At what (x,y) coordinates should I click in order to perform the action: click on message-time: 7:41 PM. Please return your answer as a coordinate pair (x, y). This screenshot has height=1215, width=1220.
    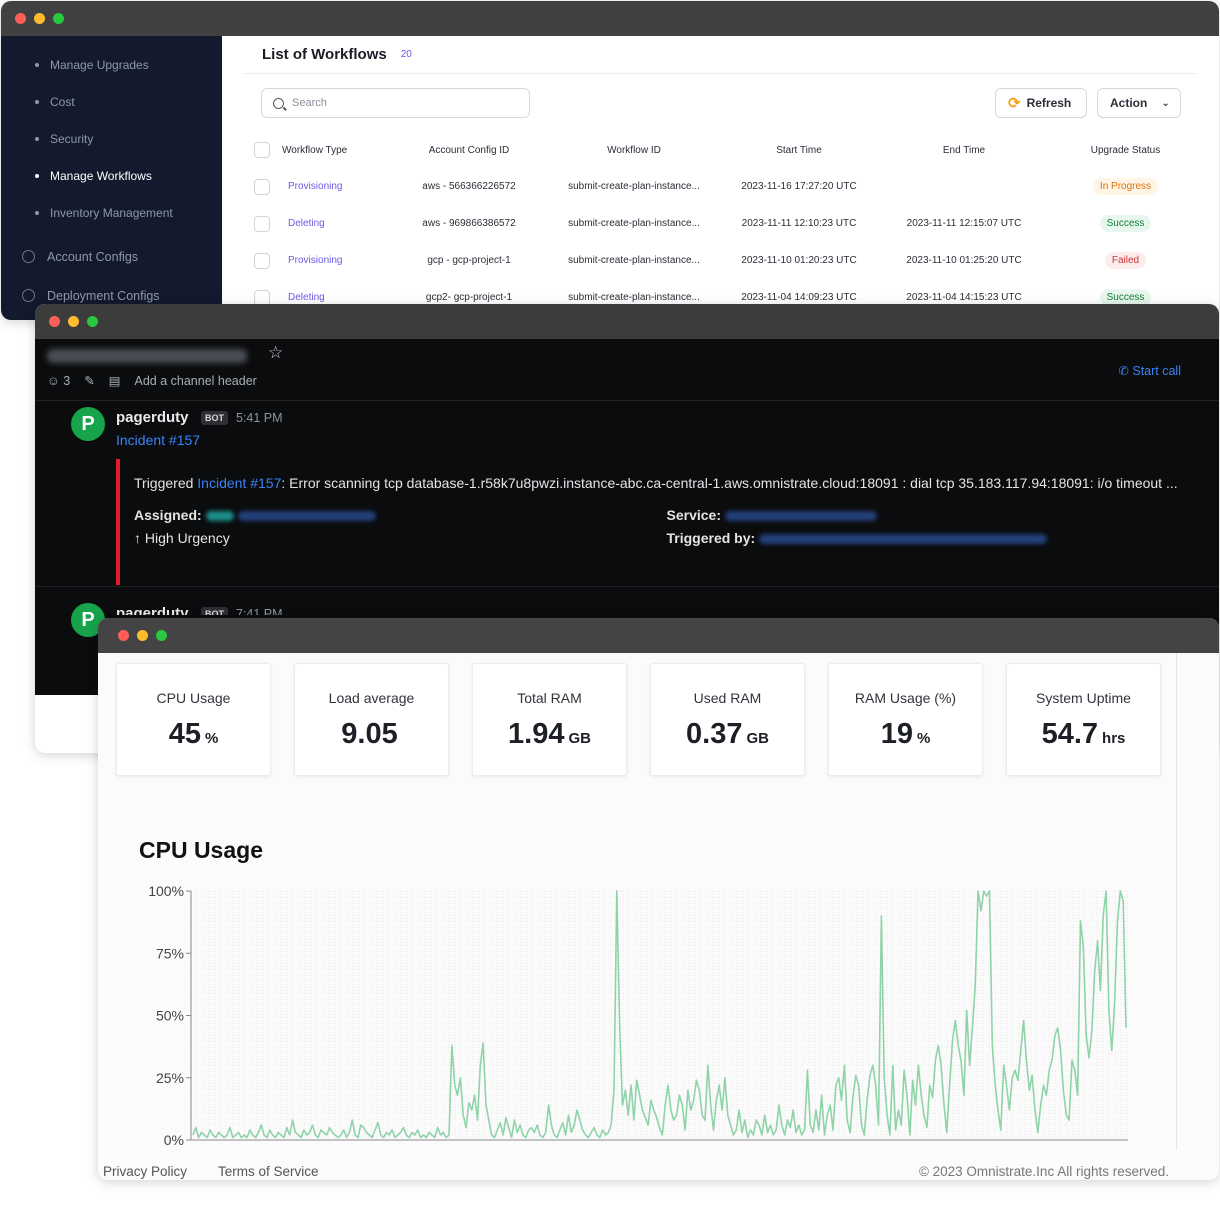
    Looking at the image, I should click on (259, 611).